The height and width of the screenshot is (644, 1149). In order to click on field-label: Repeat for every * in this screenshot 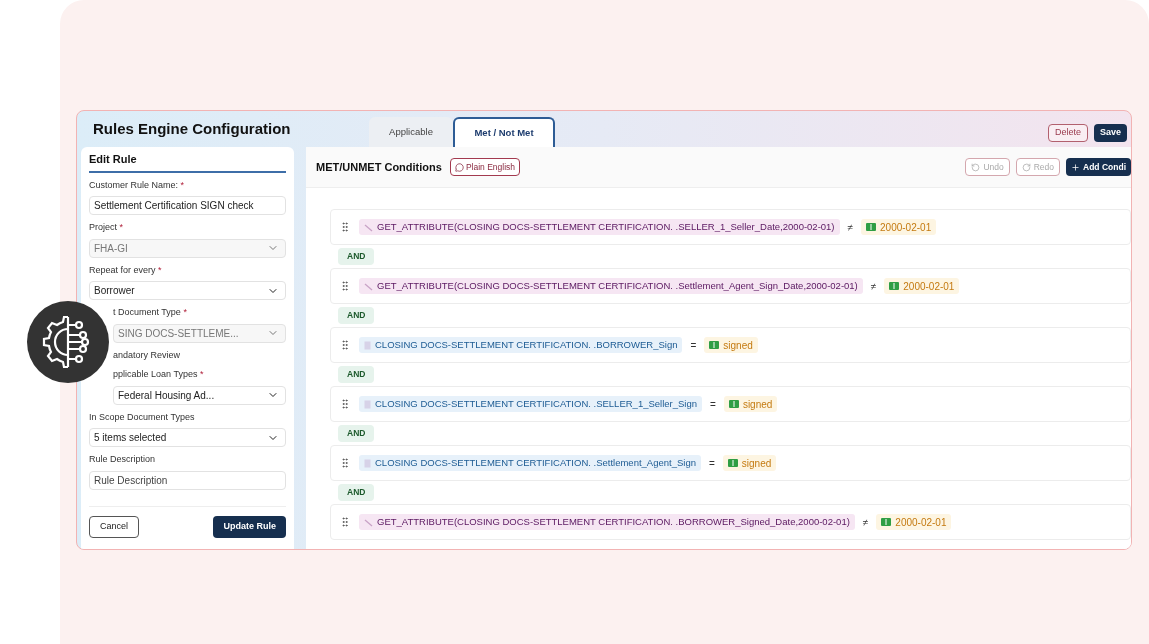, I will do `click(126, 270)`.